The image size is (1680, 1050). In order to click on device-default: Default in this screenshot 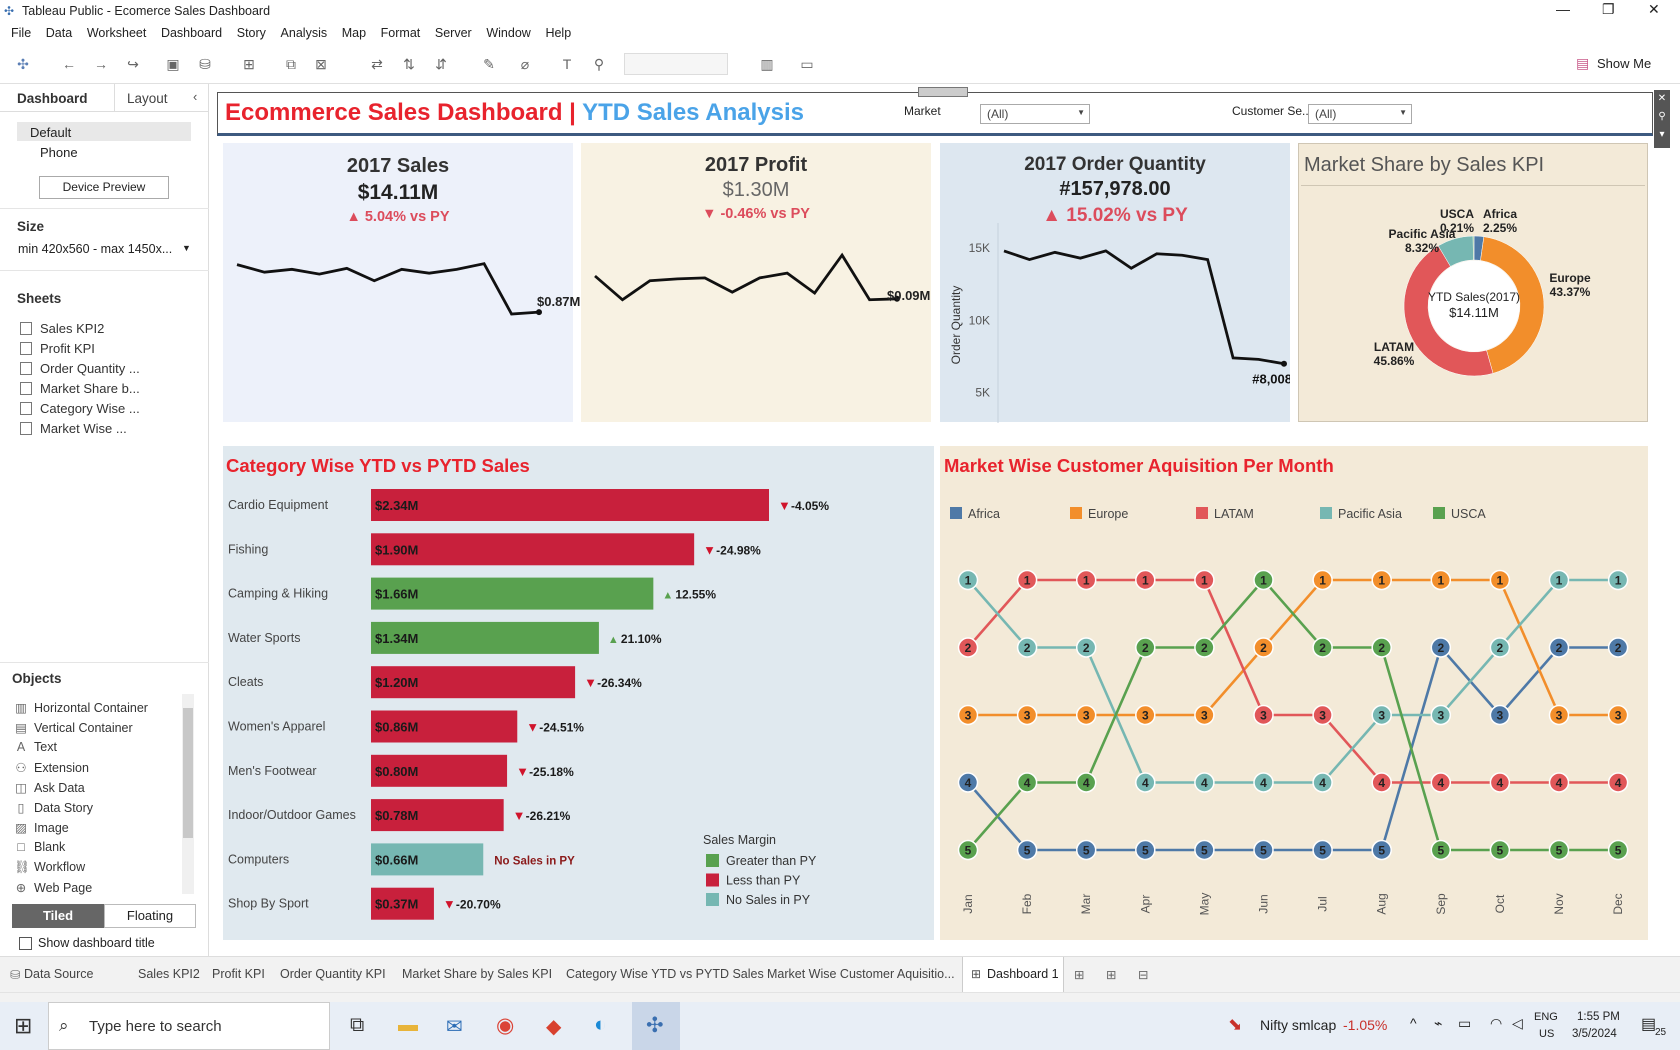, I will do `click(50, 132)`.